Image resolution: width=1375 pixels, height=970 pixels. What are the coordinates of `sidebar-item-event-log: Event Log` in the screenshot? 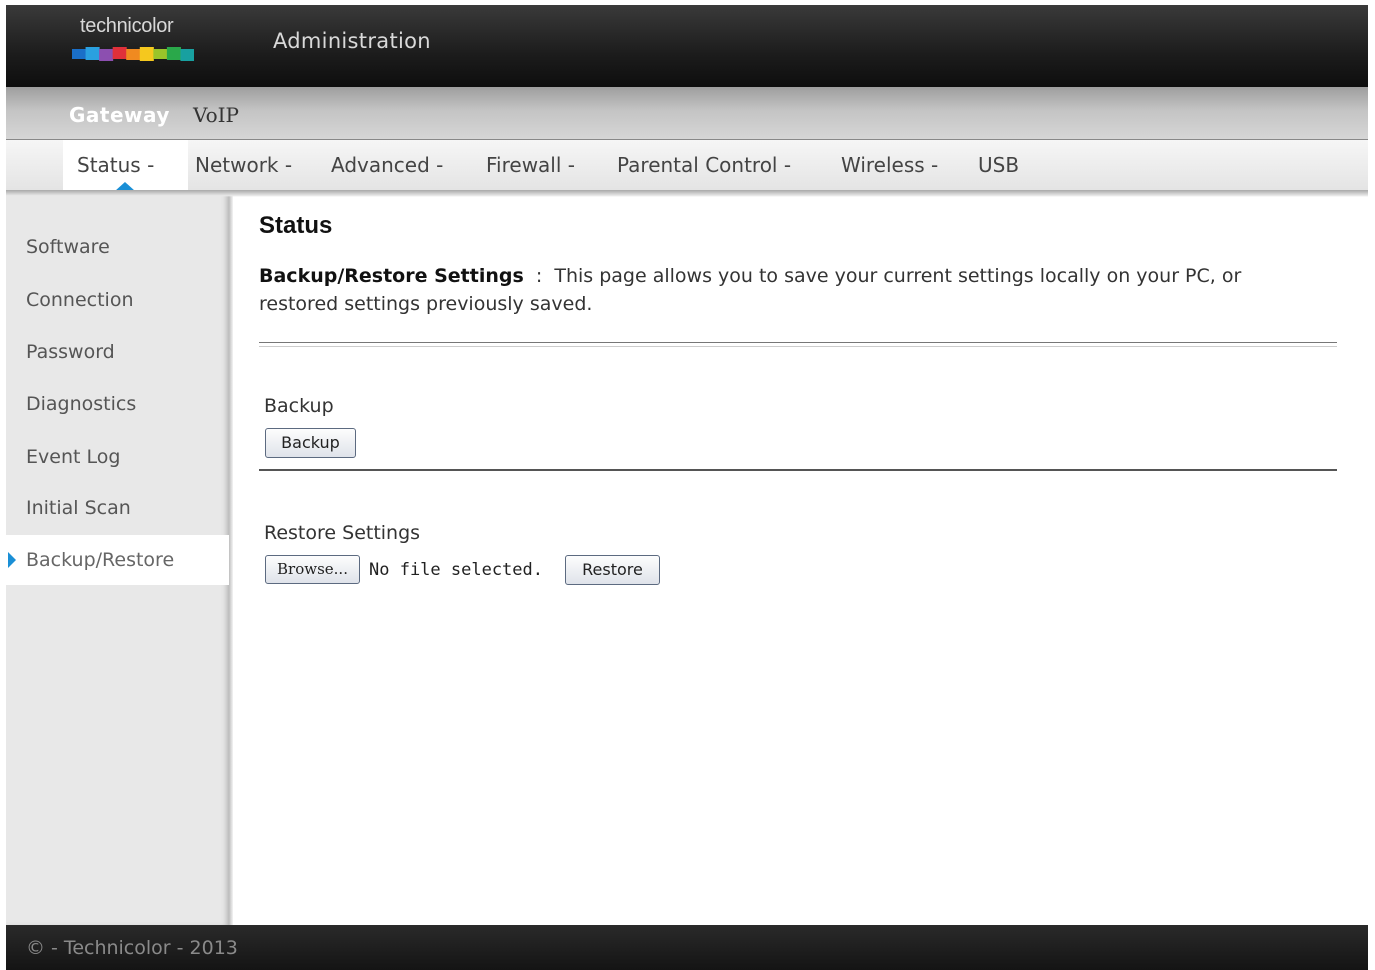 It's located at (117, 457).